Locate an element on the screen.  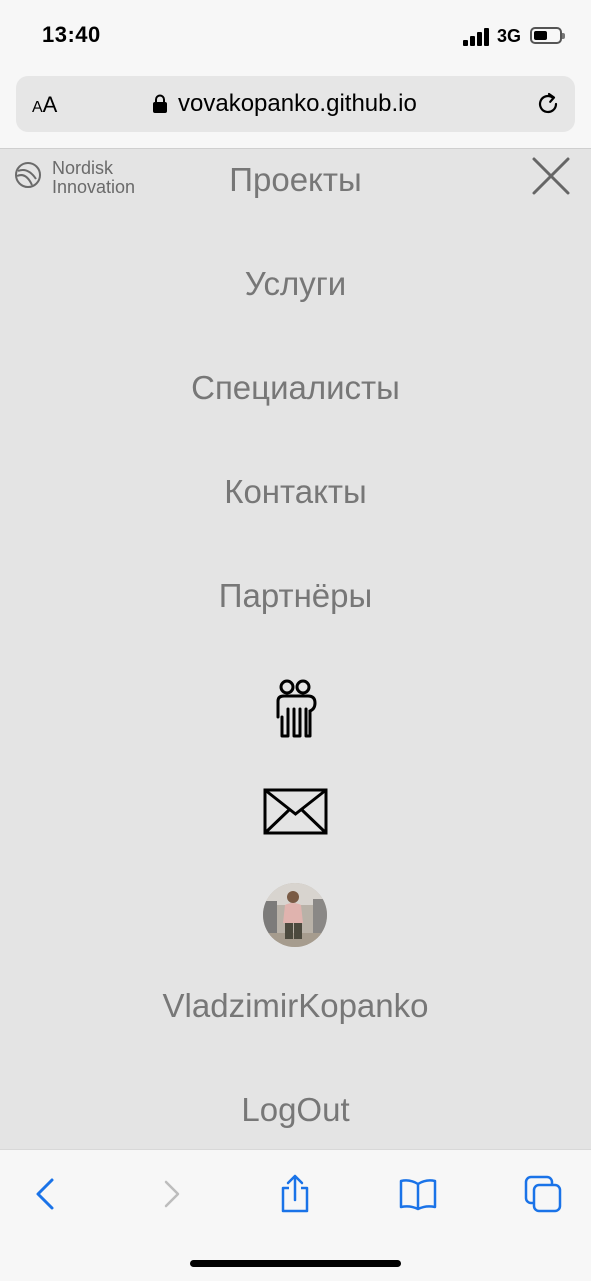
browser-toolbar is located at coordinates (295, 1215).